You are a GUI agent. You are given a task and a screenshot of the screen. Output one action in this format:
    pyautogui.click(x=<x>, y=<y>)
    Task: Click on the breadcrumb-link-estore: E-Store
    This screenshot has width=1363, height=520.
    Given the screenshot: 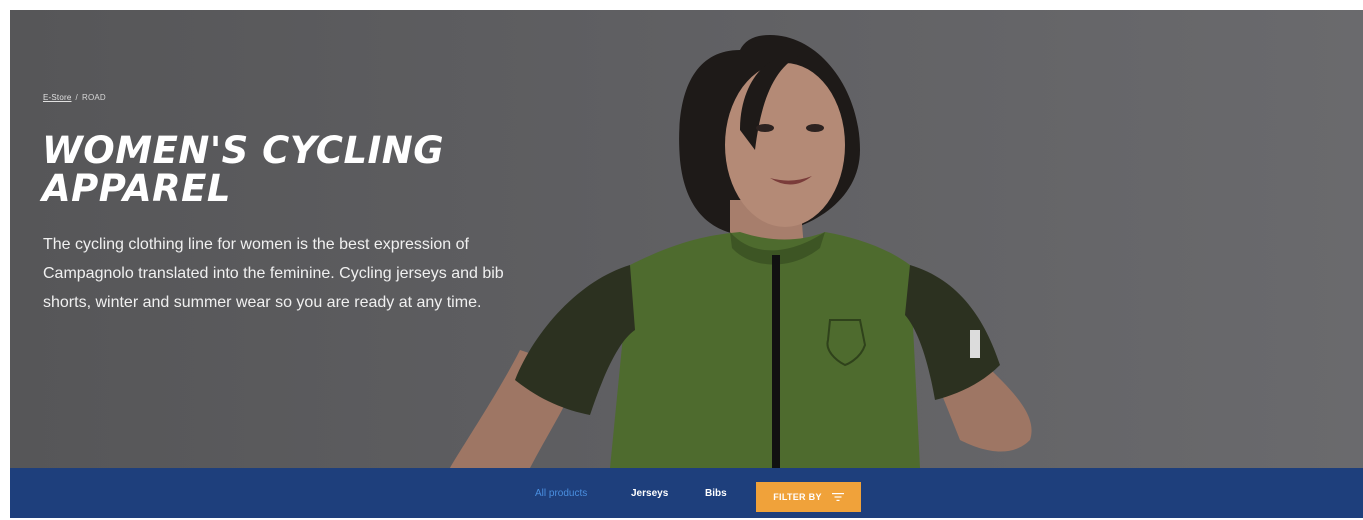 What is the action you would take?
    pyautogui.click(x=57, y=97)
    